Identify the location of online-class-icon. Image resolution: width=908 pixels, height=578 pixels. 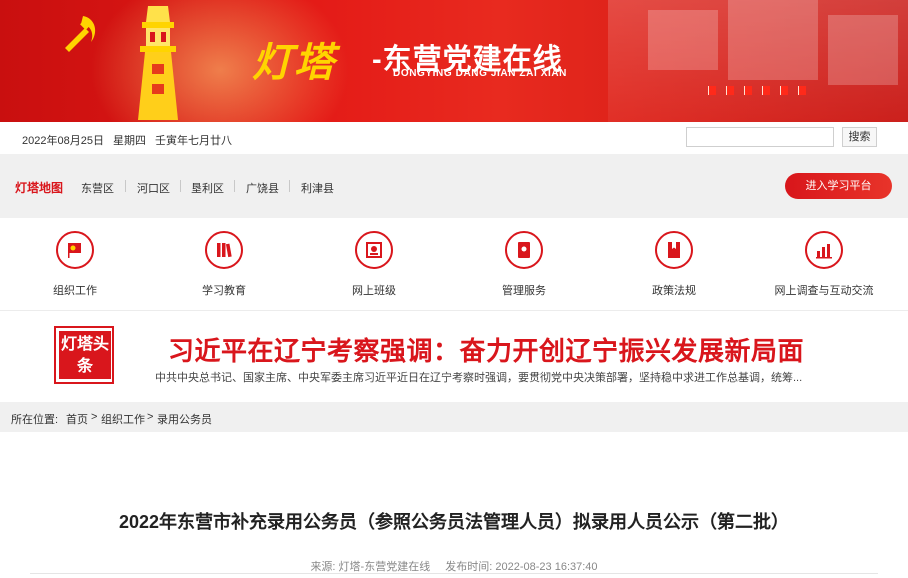
(374, 250).